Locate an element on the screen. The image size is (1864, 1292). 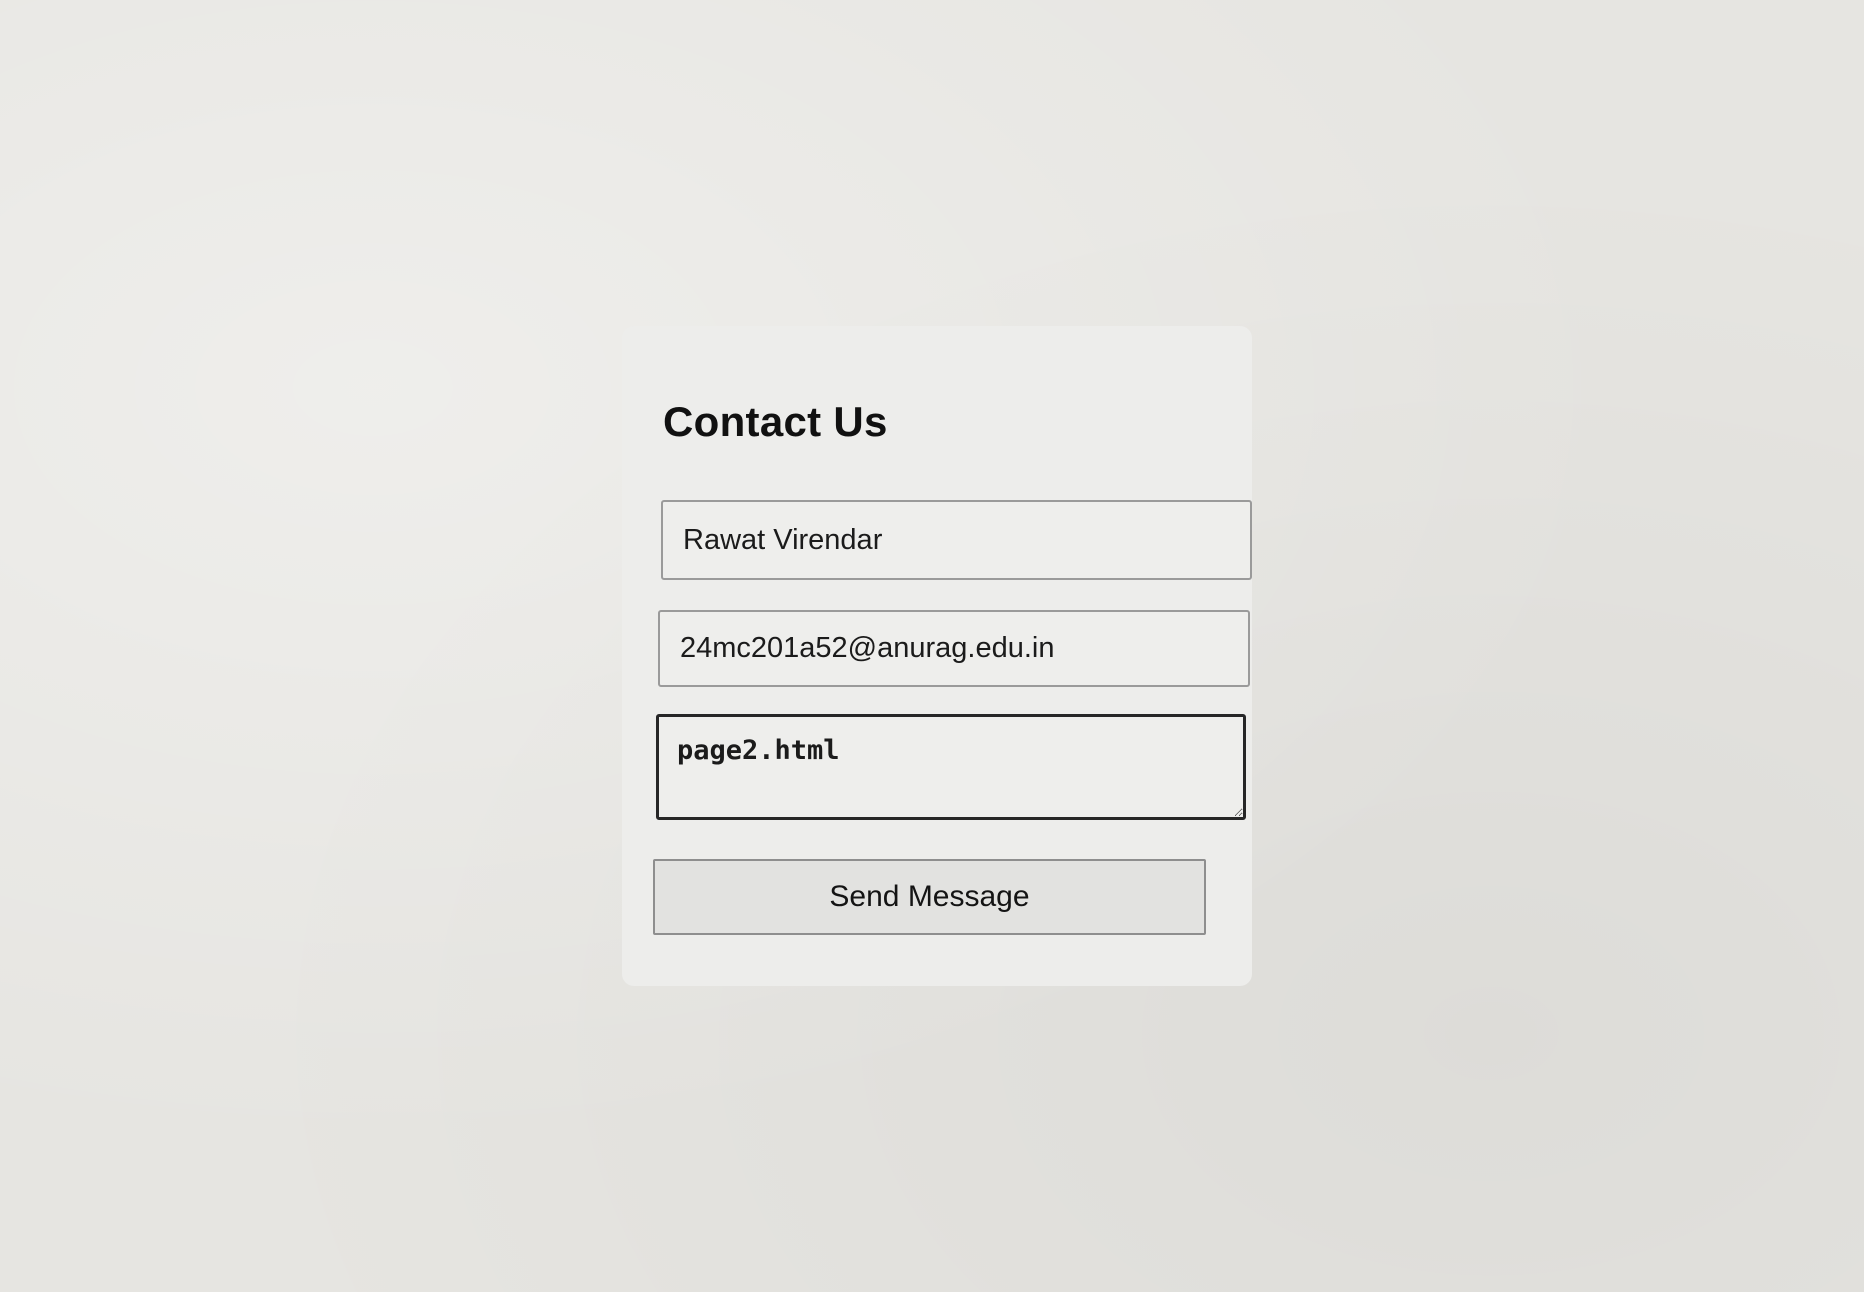
email-input is located at coordinates (954, 648).